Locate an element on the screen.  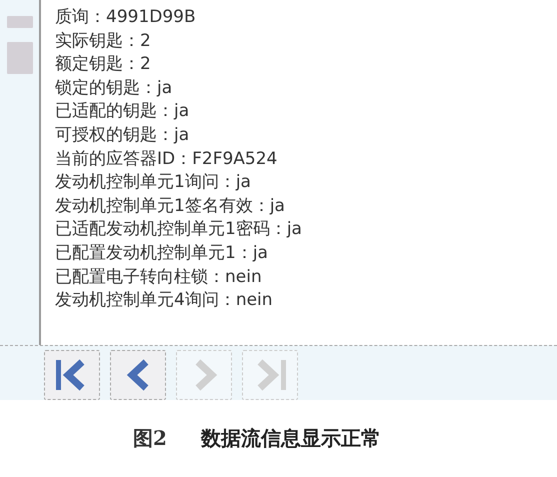
data-line: 额定钥匙：2 is located at coordinates (103, 64).